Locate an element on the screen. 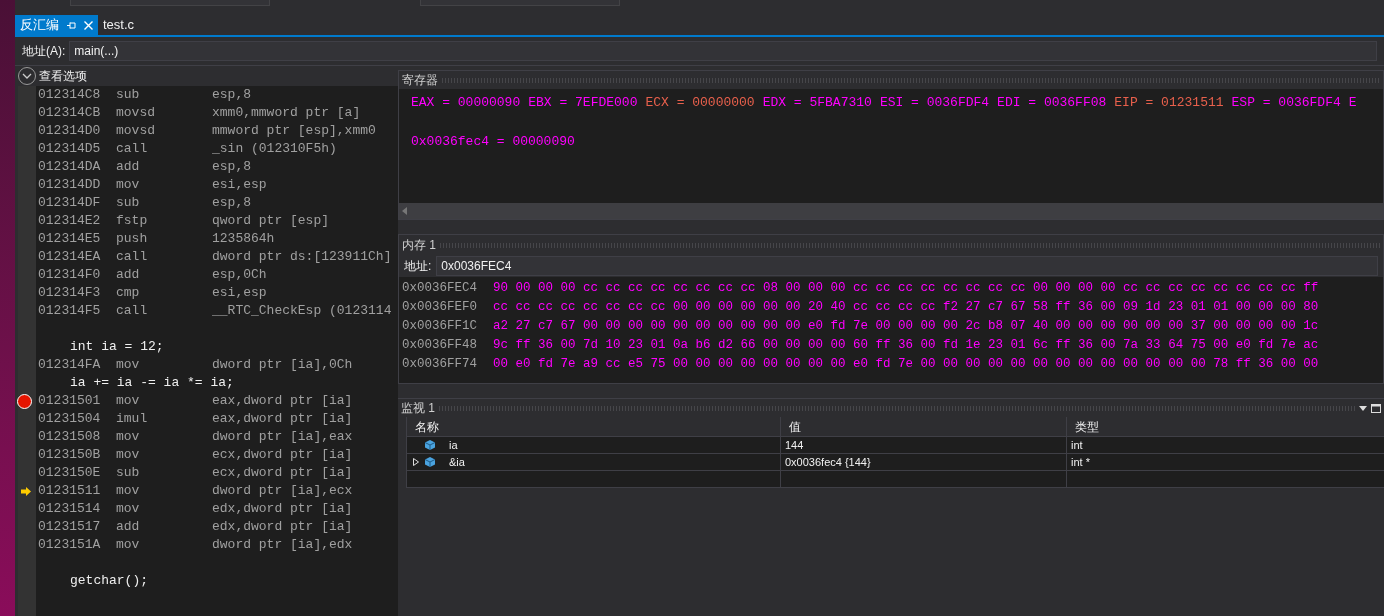 The image size is (1384, 616). instruction-address: 012314CB is located at coordinates (69, 113).